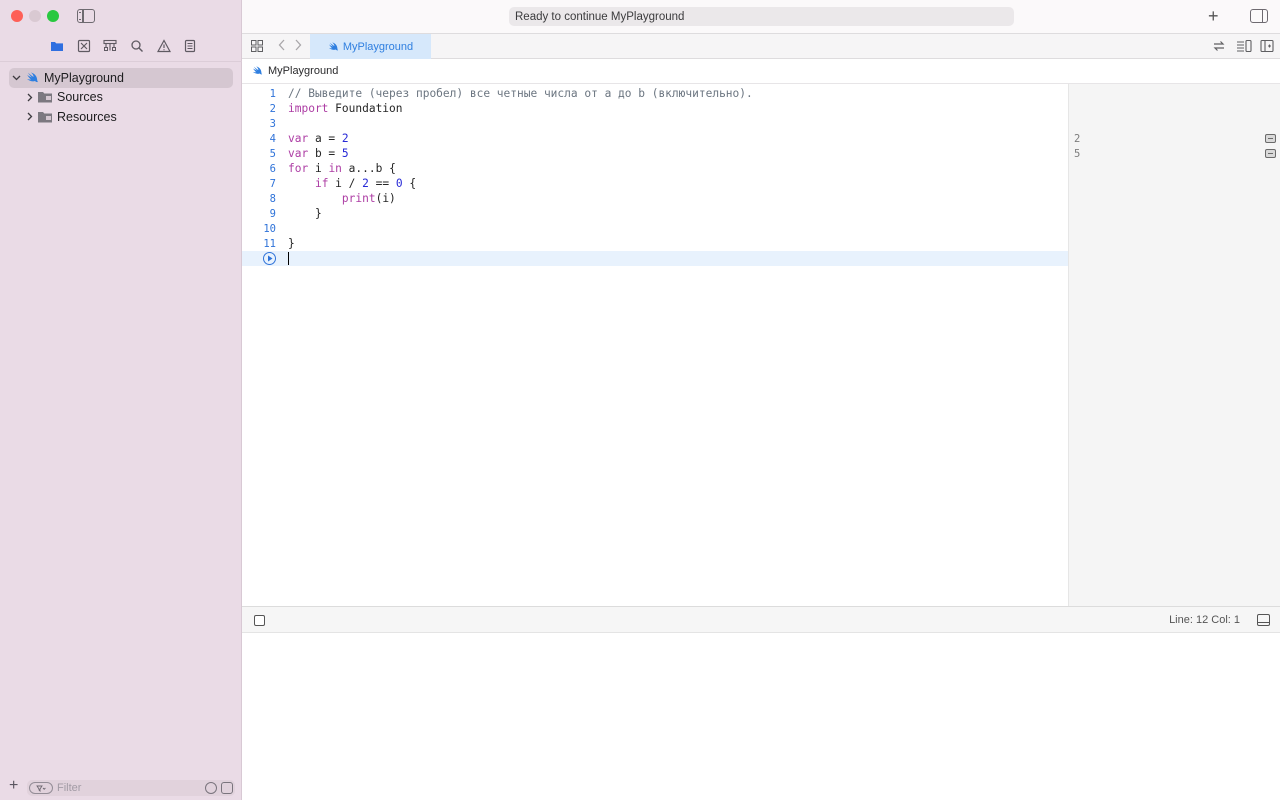 This screenshot has width=1280, height=800. I want to click on navigation-arrows, so click(290, 45).